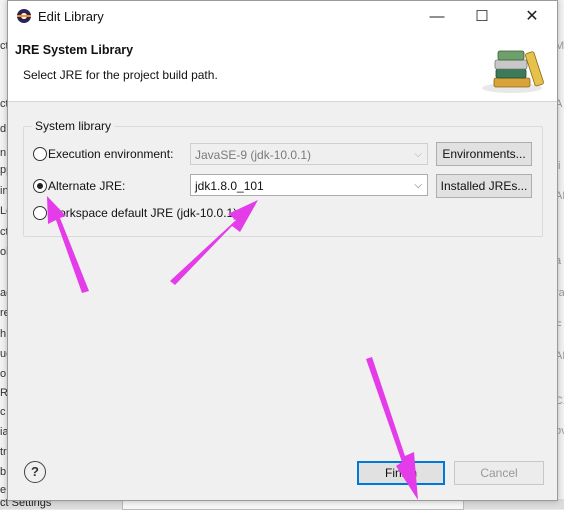 The width and height of the screenshot is (564, 510). What do you see at coordinates (482, 16) in the screenshot?
I see `maximize-button: ☐` at bounding box center [482, 16].